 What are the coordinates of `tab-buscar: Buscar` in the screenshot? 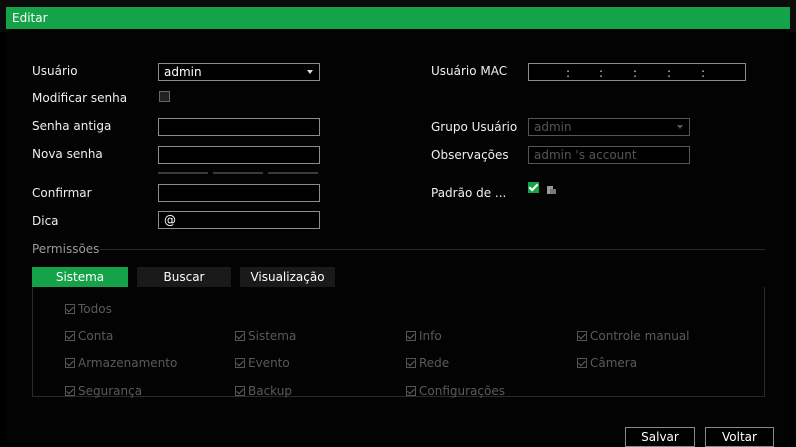 It's located at (184, 277).